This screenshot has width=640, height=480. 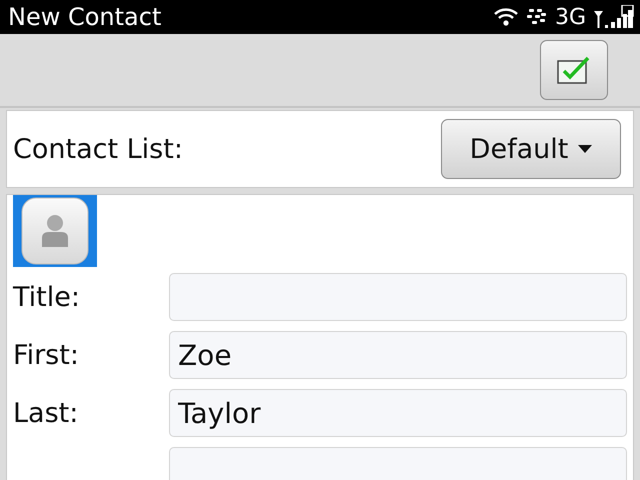 What do you see at coordinates (398, 355) in the screenshot?
I see `text-field: Zoe` at bounding box center [398, 355].